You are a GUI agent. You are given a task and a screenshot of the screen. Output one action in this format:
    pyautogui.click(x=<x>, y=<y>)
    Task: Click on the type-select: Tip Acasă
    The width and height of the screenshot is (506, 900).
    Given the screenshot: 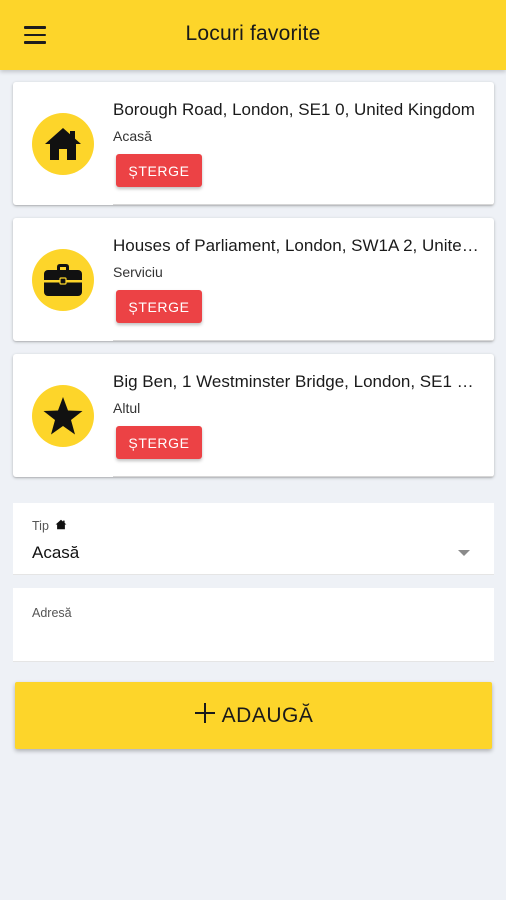 What is the action you would take?
    pyautogui.click(x=253, y=539)
    